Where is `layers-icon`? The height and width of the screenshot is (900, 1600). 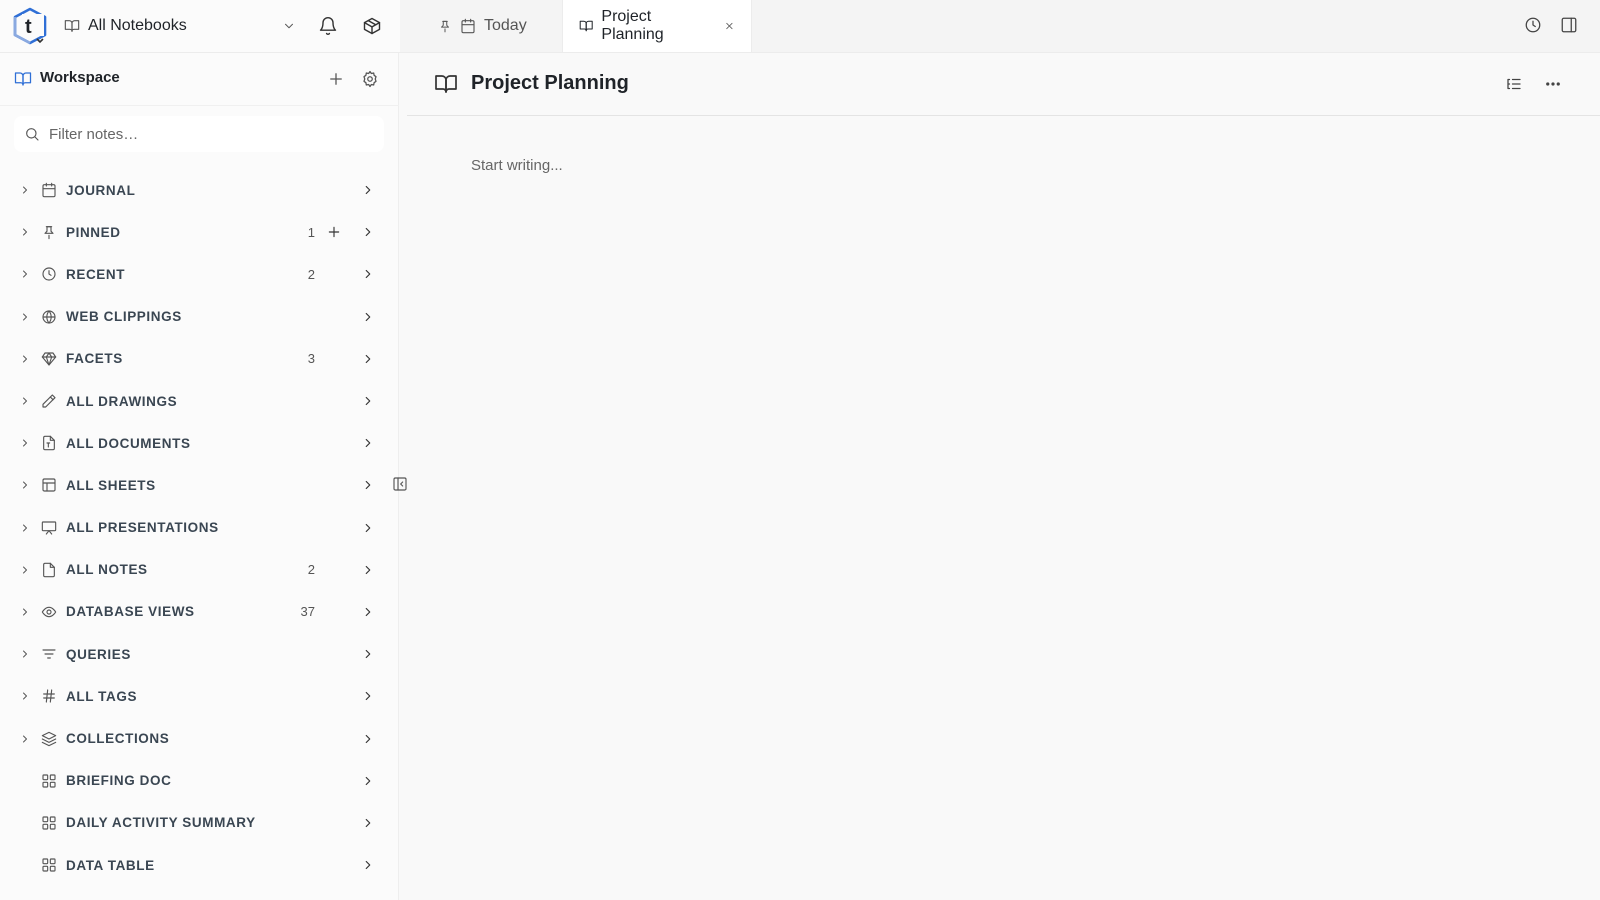 layers-icon is located at coordinates (49, 738).